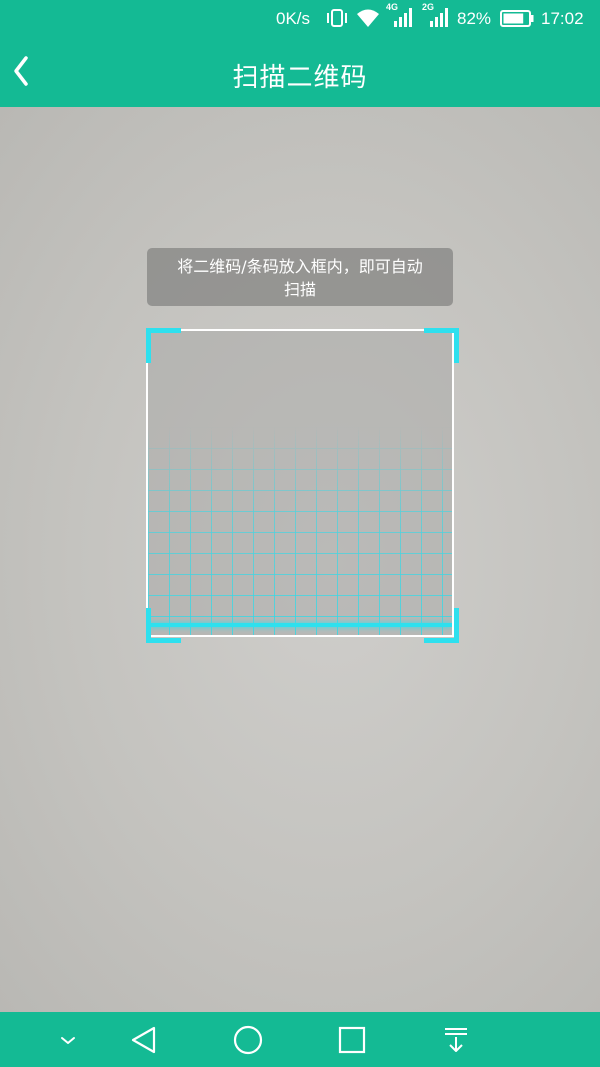 This screenshot has height=1067, width=600. What do you see at coordinates (299, 289) in the screenshot?
I see `scan-hint-line2: 扫描` at bounding box center [299, 289].